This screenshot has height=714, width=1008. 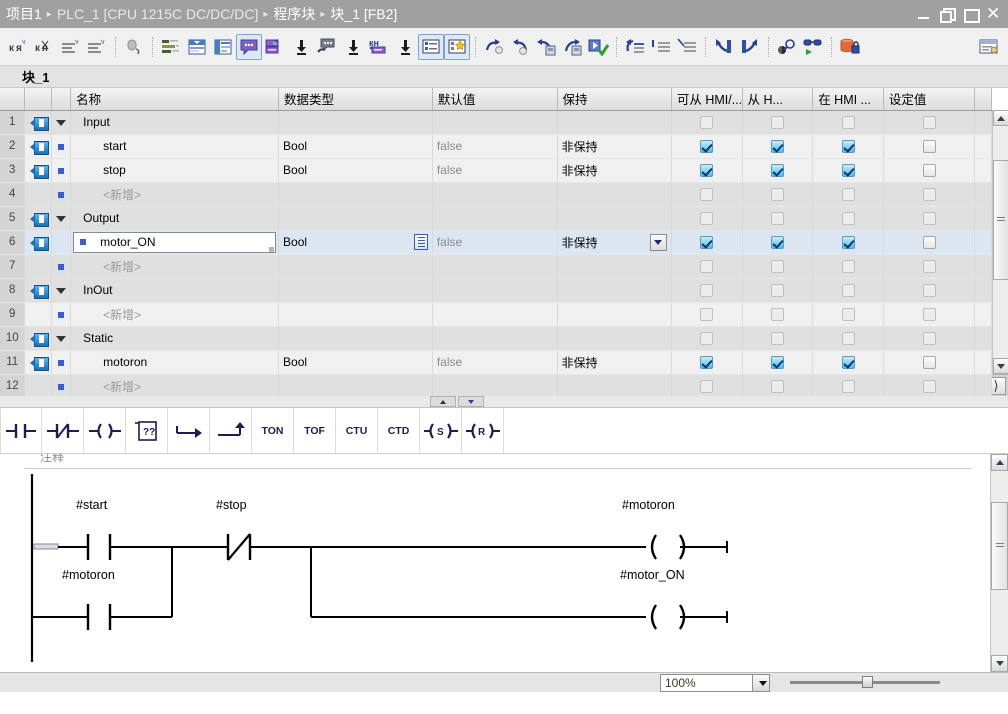 I want to click on network-comment-icon, so click(x=275, y=47).